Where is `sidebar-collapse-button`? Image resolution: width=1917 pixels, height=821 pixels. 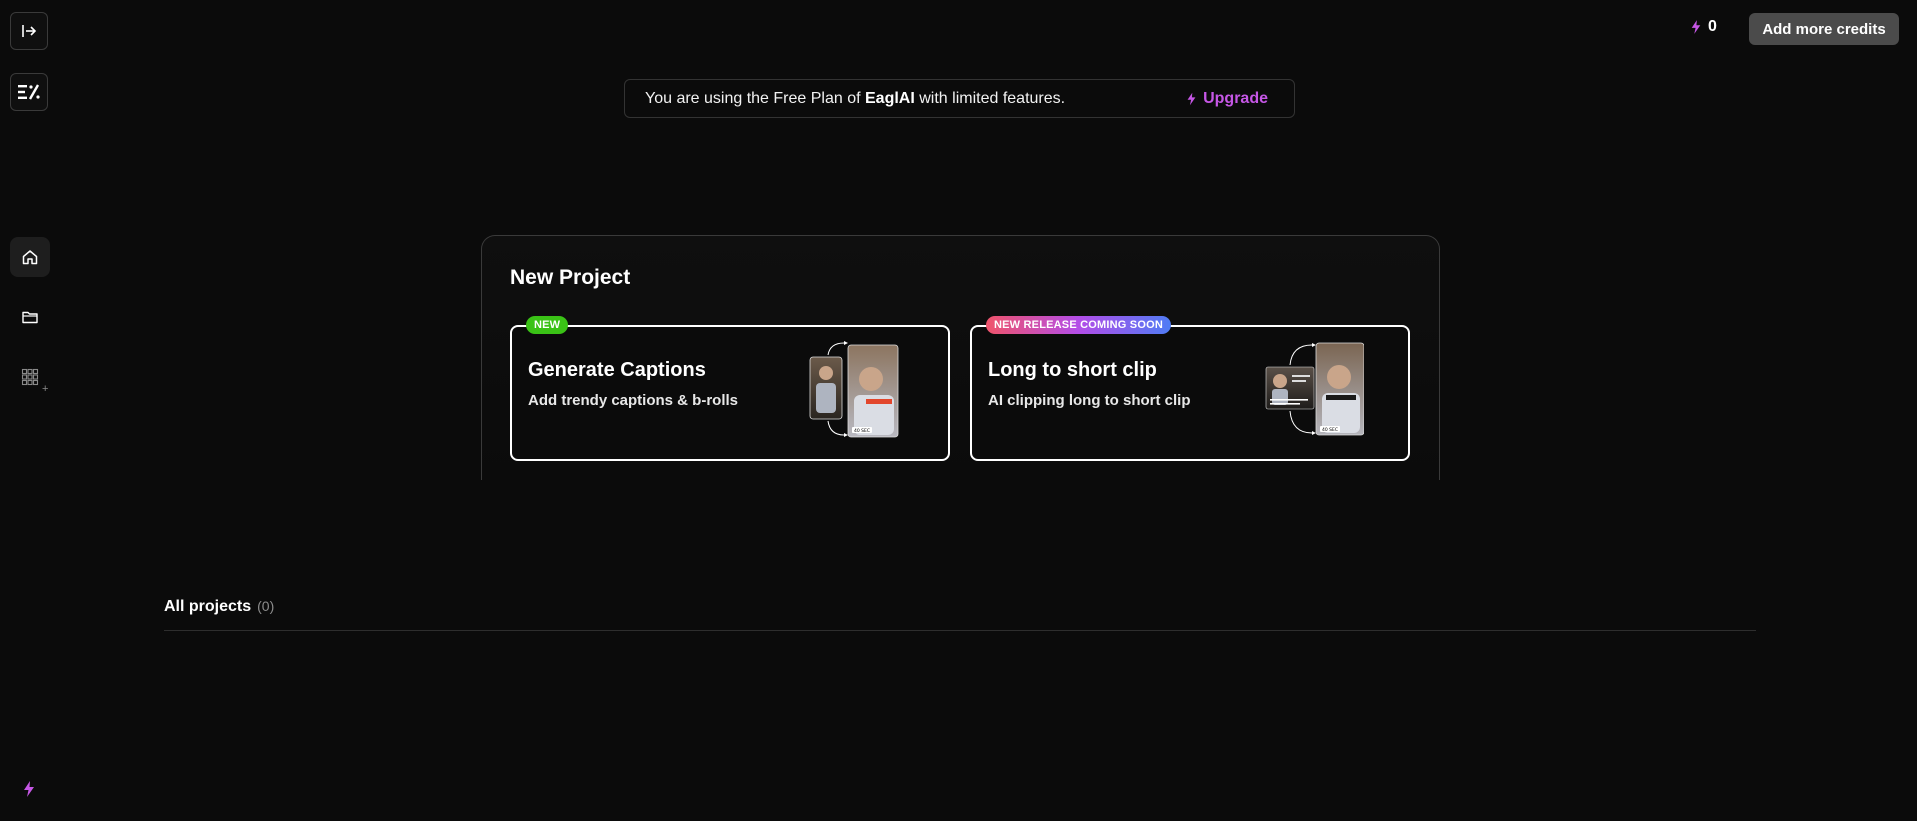
sidebar-collapse-button is located at coordinates (29, 31).